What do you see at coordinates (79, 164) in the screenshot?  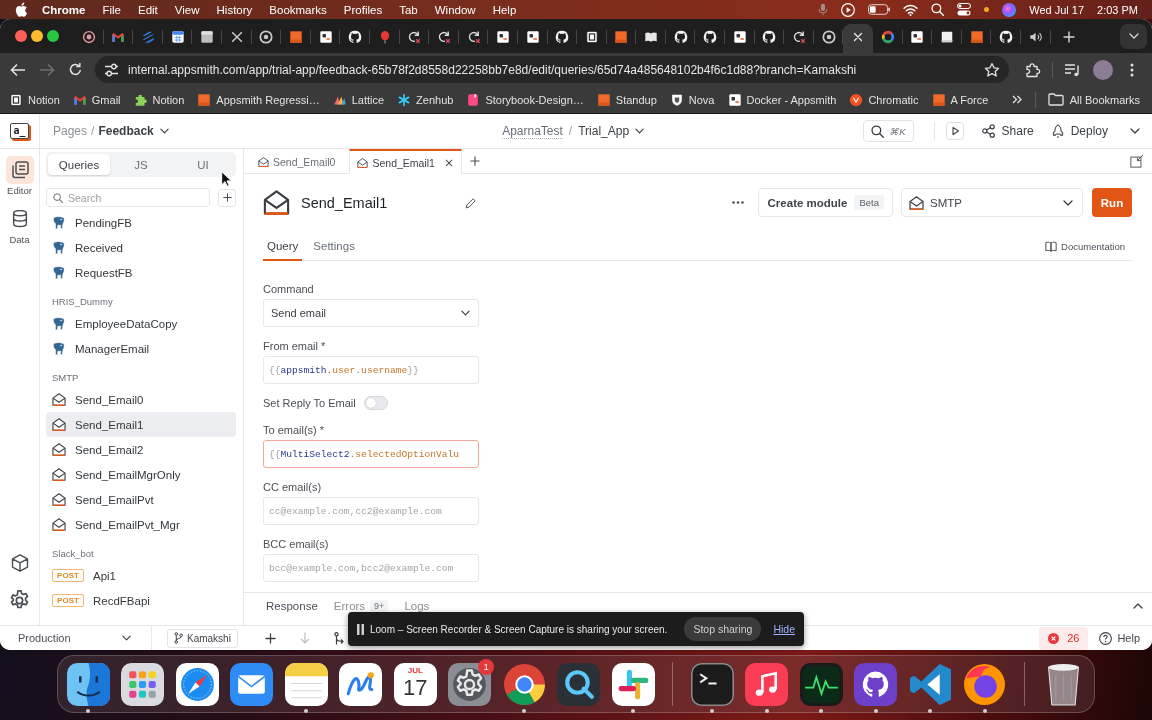 I see `segment-tab: Queries` at bounding box center [79, 164].